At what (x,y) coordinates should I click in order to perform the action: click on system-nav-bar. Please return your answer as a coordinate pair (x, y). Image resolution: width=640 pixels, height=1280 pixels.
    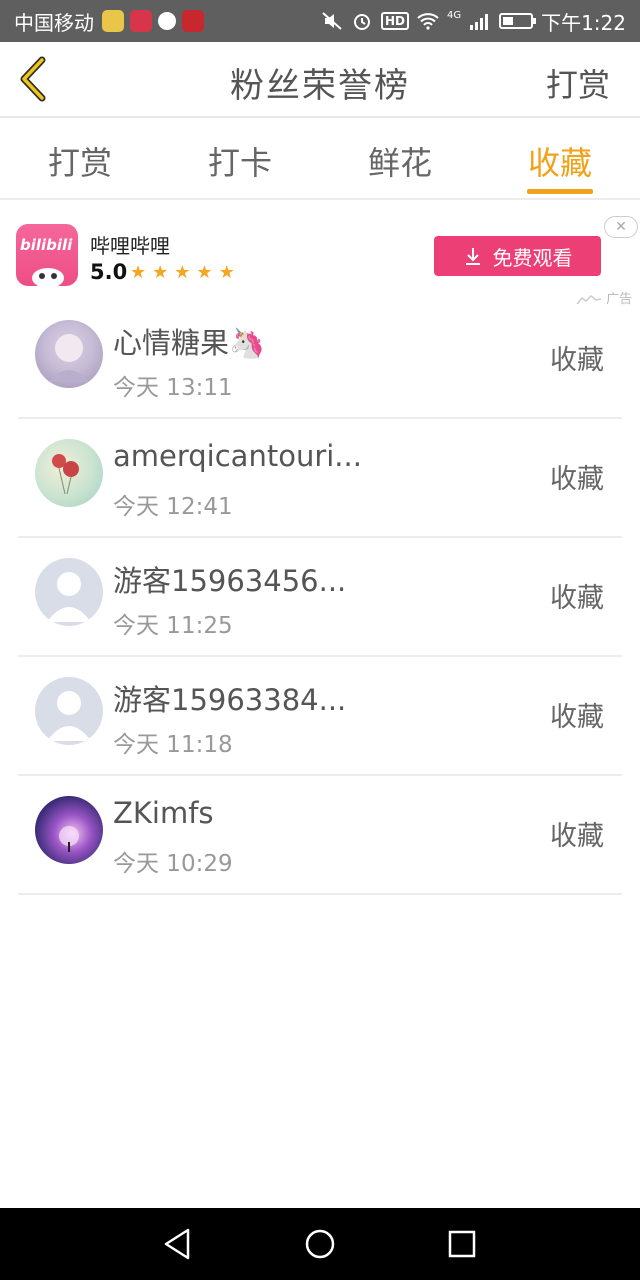
    Looking at the image, I should click on (320, 1244).